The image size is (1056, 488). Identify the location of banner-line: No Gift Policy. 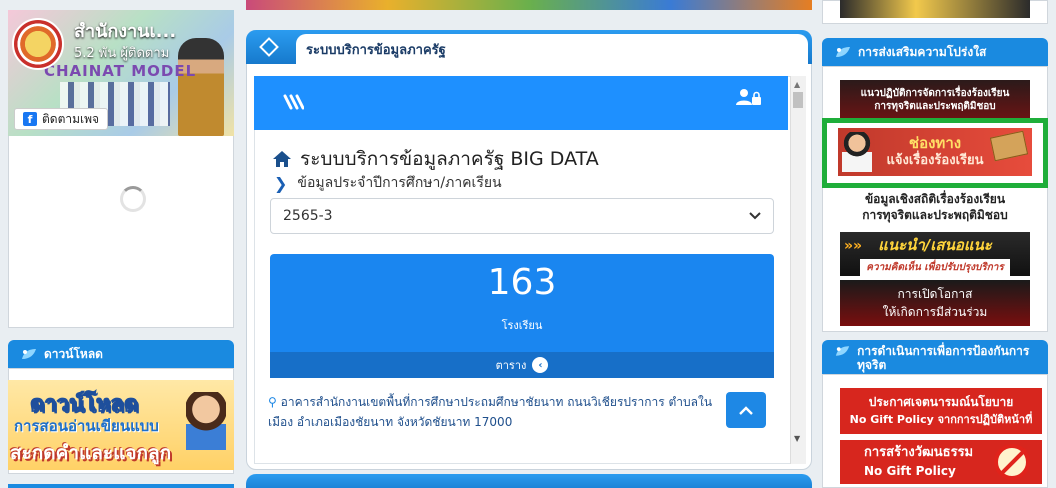
(910, 471).